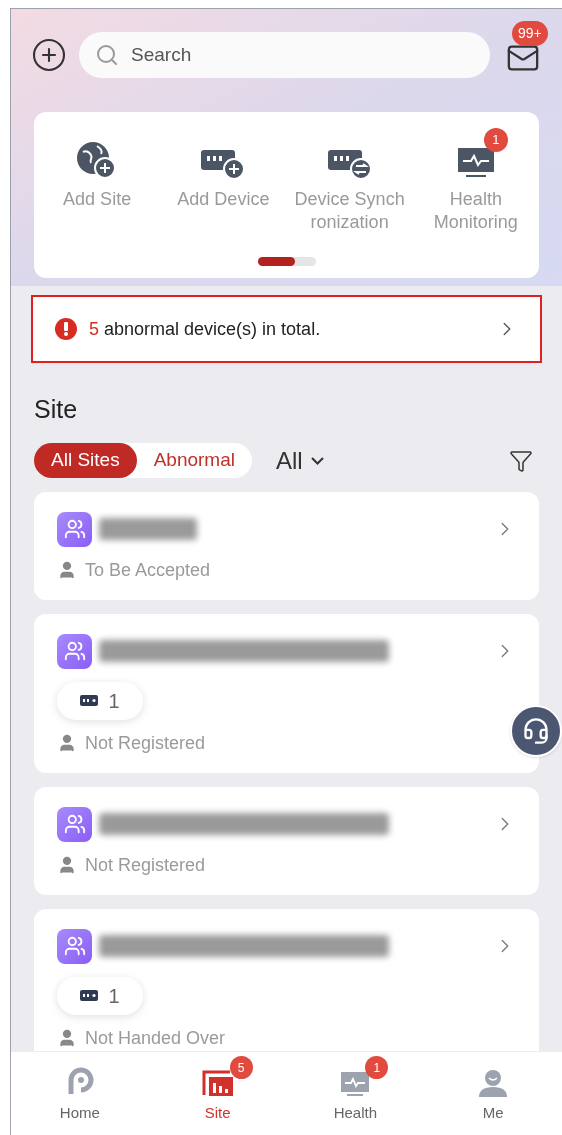  Describe the element at coordinates (286, 979) in the screenshot. I see `site-card: 1 Not Handed Over` at that location.